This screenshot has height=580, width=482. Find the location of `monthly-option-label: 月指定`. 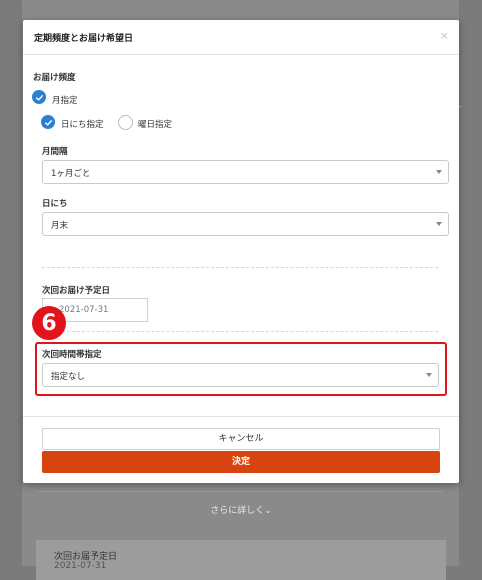

monthly-option-label: 月指定 is located at coordinates (65, 100).